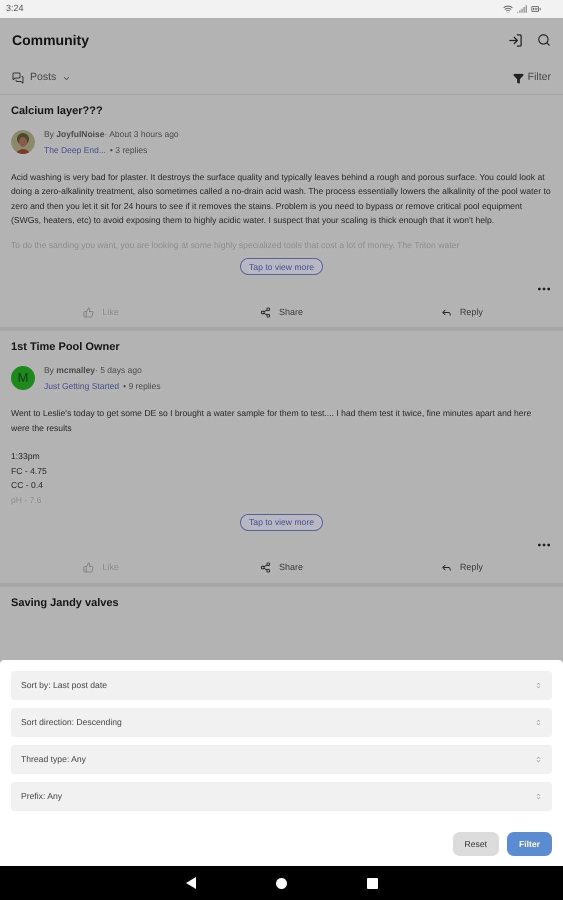 This screenshot has width=563, height=900. What do you see at coordinates (281, 685) in the screenshot?
I see `select-field: Sort by: Last post date` at bounding box center [281, 685].